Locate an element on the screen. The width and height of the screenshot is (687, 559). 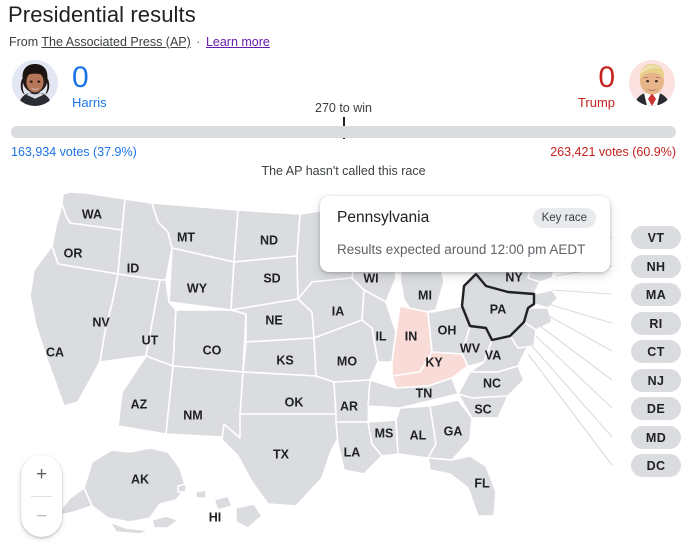
state-label-il: IL is located at coordinates (380, 336).